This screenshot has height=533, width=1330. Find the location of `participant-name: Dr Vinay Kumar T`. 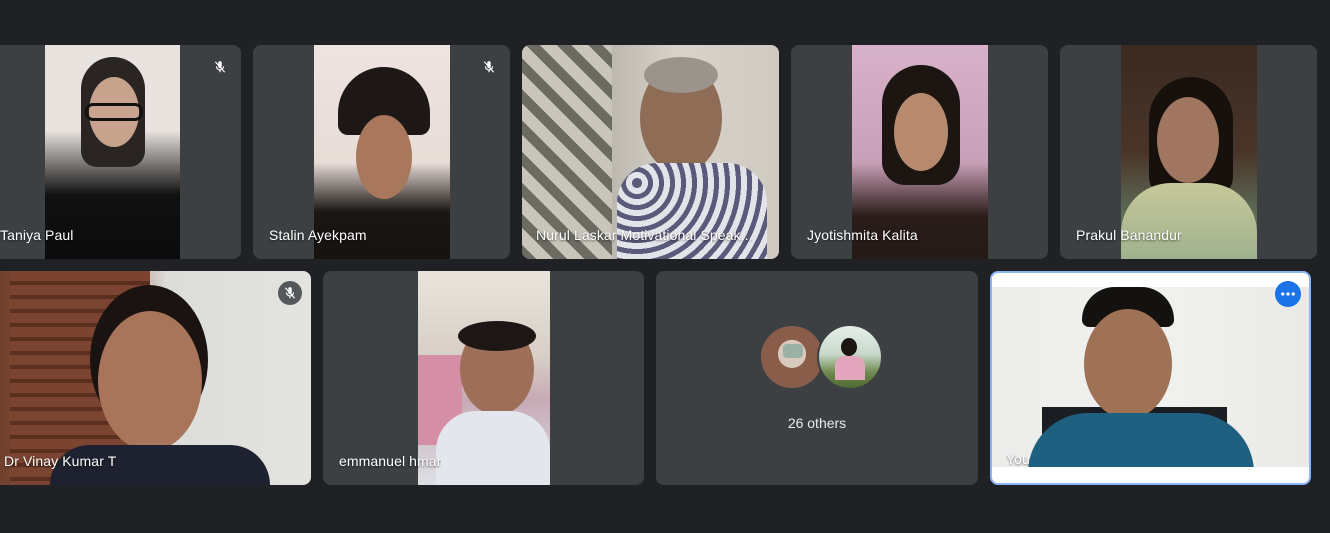

participant-name: Dr Vinay Kumar T is located at coordinates (60, 461).